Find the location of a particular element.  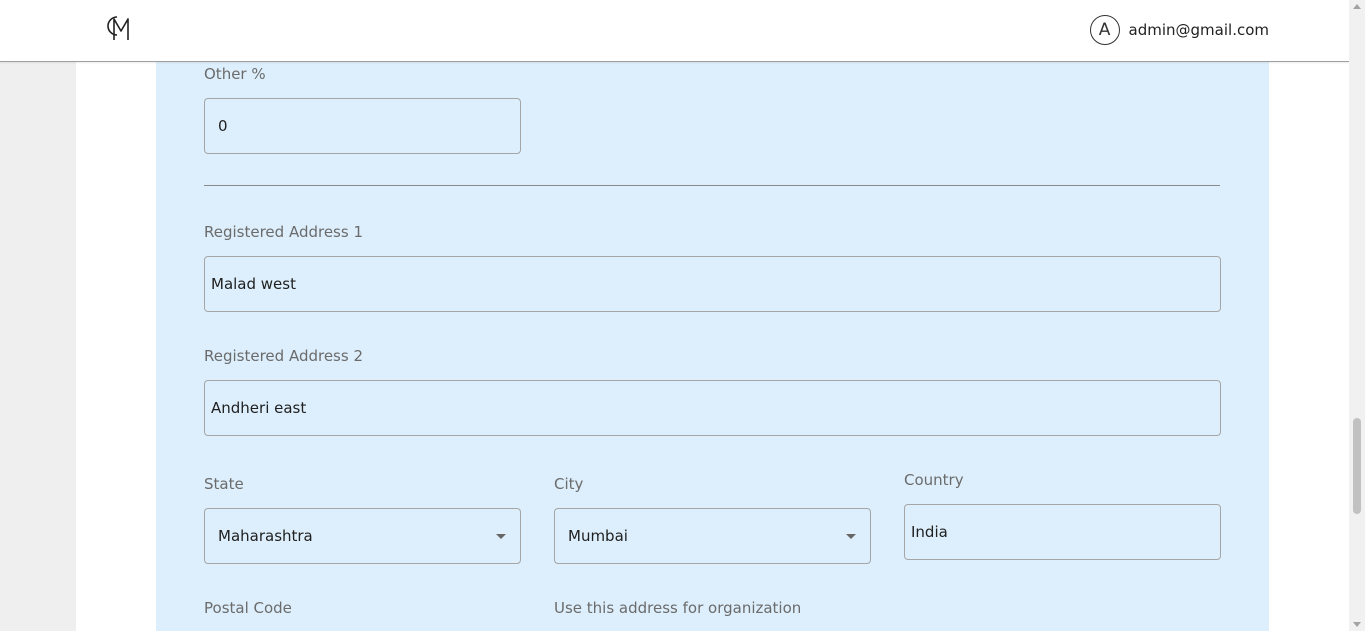

user-menu: A admin@gmail.com is located at coordinates (1179, 30).